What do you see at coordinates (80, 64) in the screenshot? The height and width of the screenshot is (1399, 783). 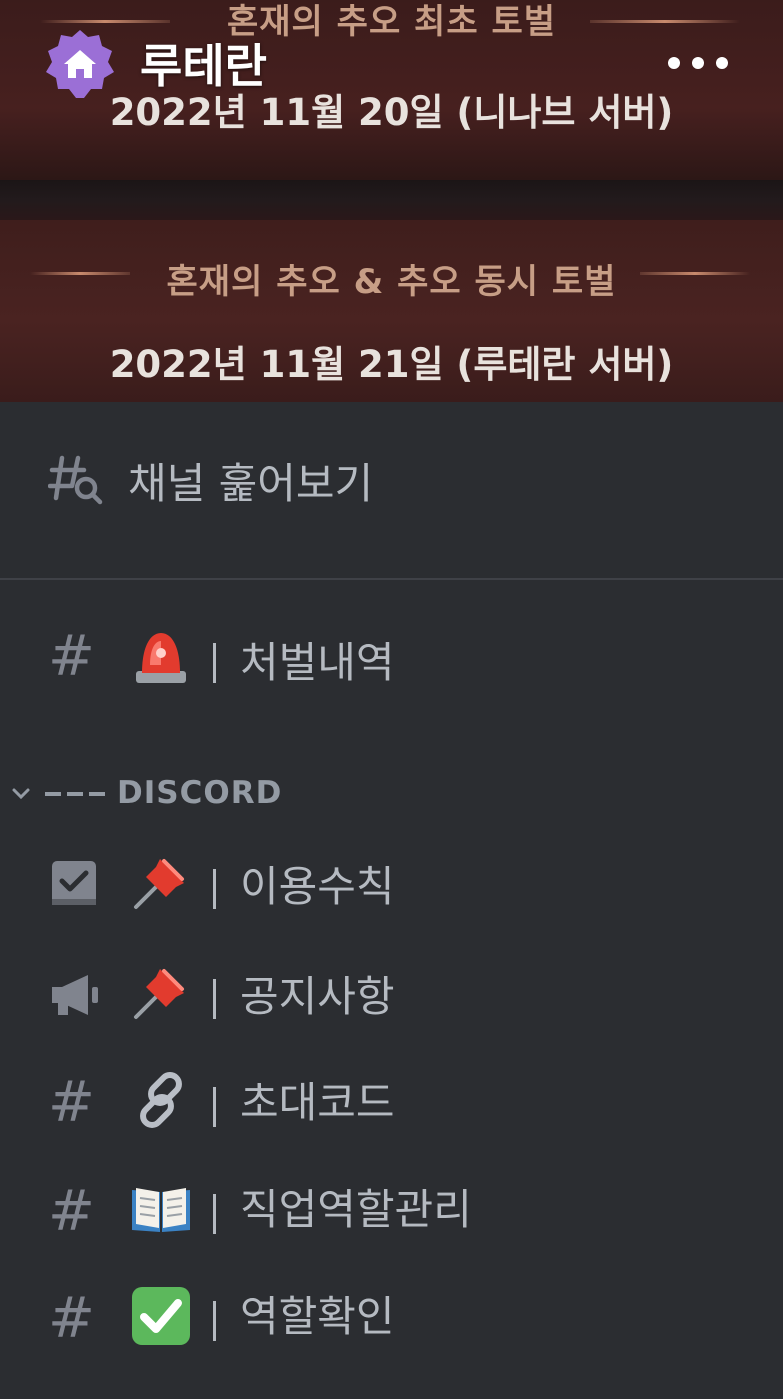 I see `home-icon` at bounding box center [80, 64].